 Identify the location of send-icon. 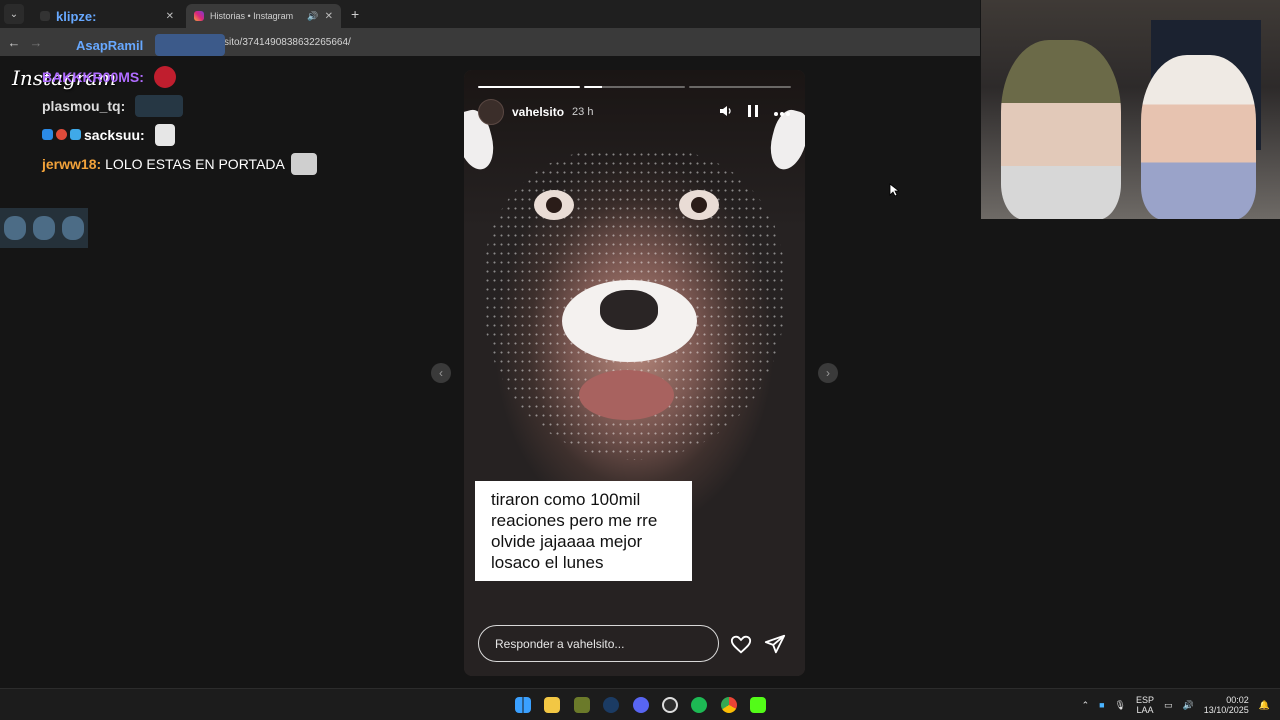
(775, 644).